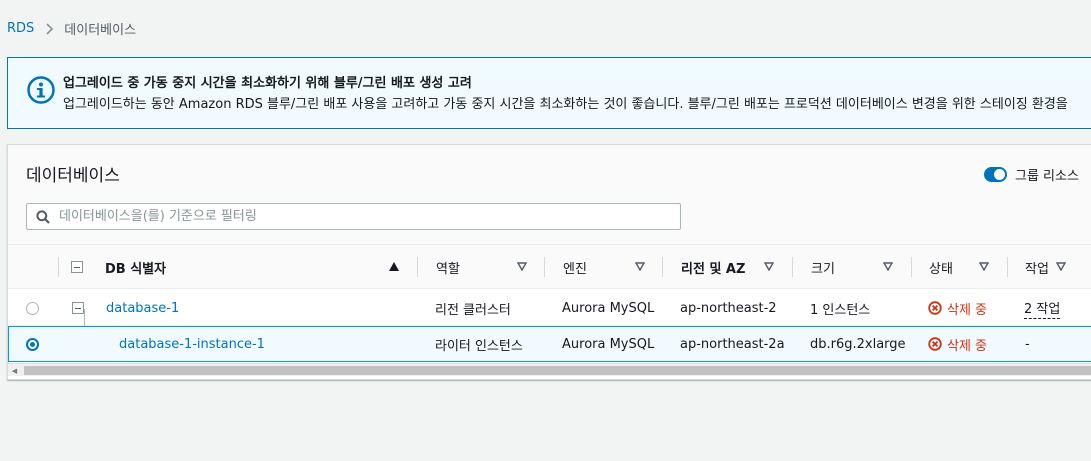 This screenshot has width=1091, height=461. Describe the element at coordinates (20, 28) in the screenshot. I see `breadcrumb-rds-link: RDS` at that location.